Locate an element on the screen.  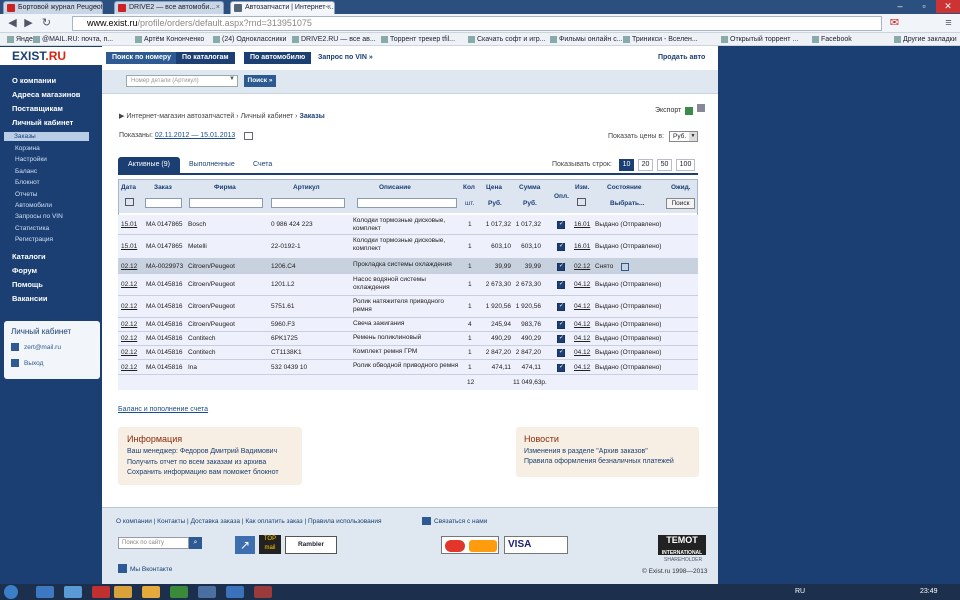
browser-tab: DRIVE2 — все автомоби... × is located at coordinates (169, 7).